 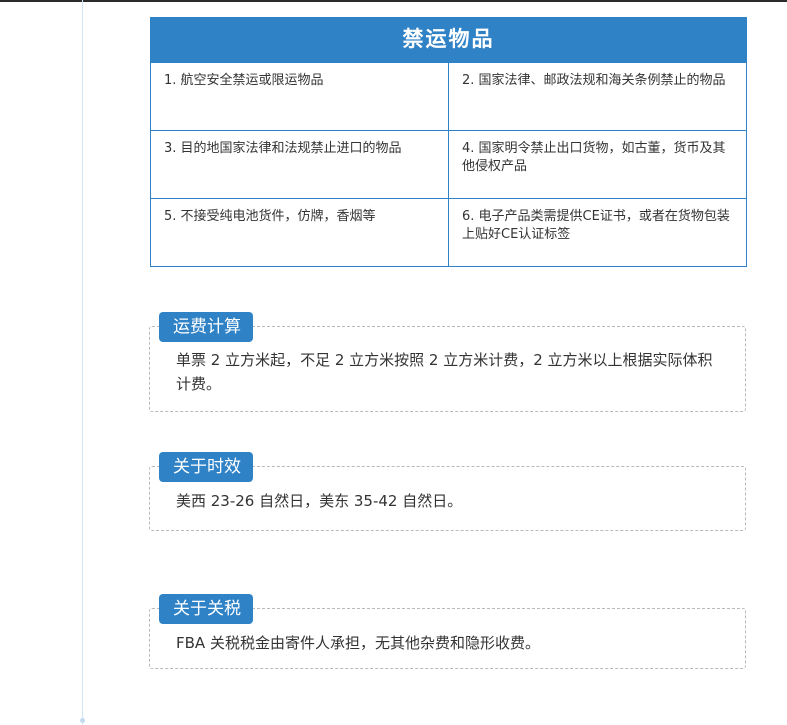 I want to click on table-row: 1. 航空安全禁运或限运物品 2. 国家法律、邮政法规和海关条例禁止的物品, so click(x=448, y=96).